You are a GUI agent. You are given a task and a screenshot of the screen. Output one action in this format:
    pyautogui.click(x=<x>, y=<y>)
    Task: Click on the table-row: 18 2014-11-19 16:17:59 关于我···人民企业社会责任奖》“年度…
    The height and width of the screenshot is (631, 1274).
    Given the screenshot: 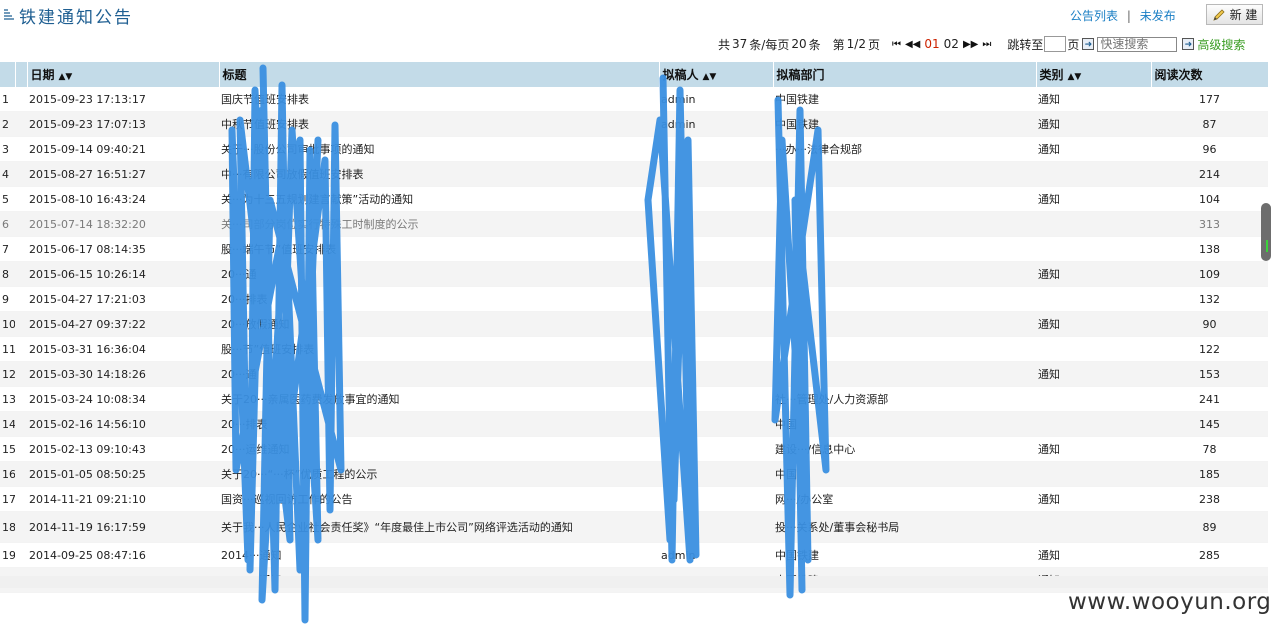 What is the action you would take?
    pyautogui.click(x=634, y=527)
    